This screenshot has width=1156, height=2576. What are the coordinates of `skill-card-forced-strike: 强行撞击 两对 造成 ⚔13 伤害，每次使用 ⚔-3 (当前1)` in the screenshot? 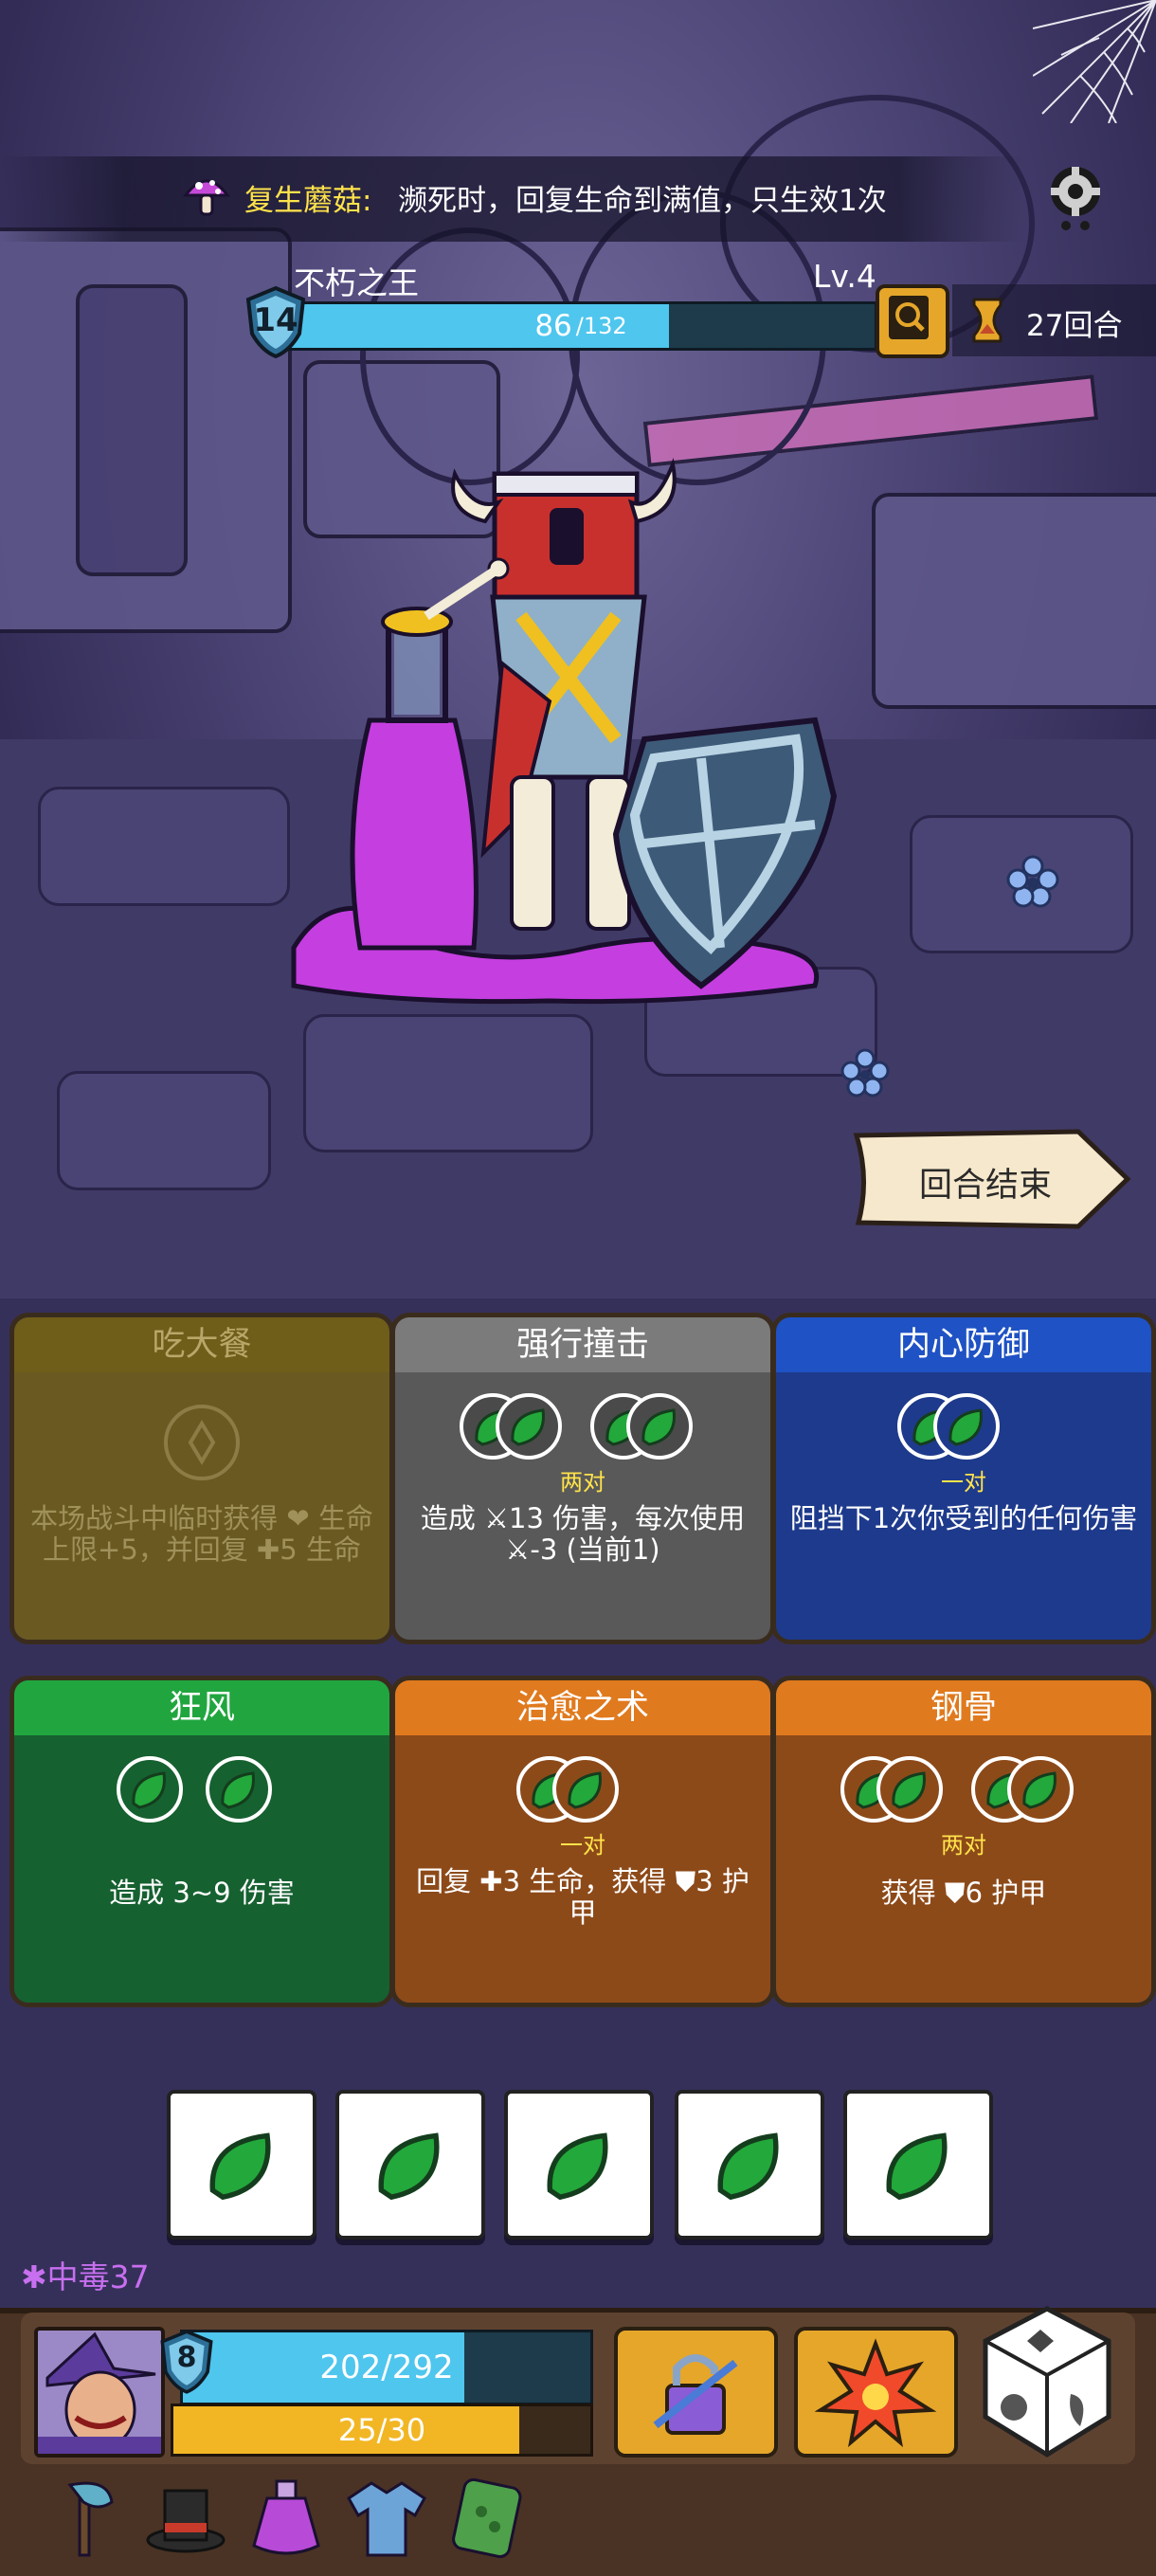 It's located at (582, 1478).